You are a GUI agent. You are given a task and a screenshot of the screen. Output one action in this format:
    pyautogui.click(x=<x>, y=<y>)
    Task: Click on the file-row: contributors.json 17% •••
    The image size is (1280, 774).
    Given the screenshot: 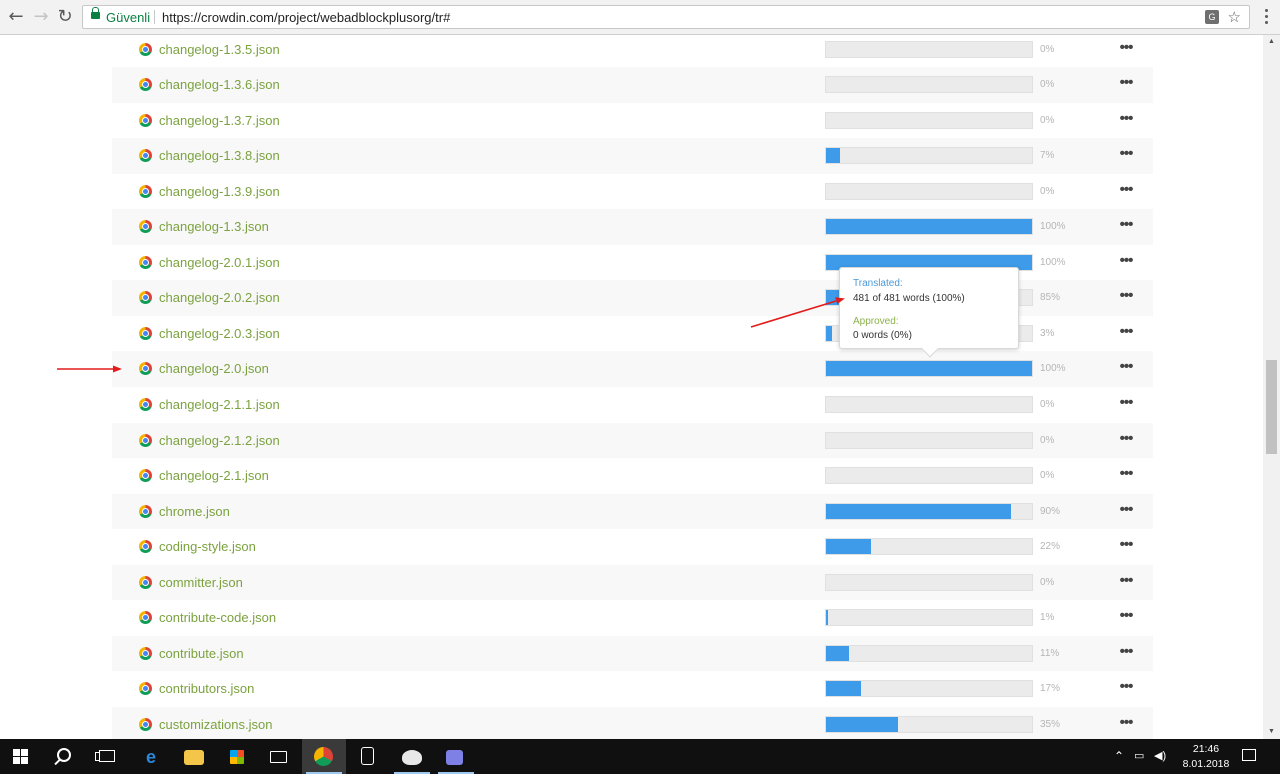 What is the action you would take?
    pyautogui.click(x=632, y=689)
    